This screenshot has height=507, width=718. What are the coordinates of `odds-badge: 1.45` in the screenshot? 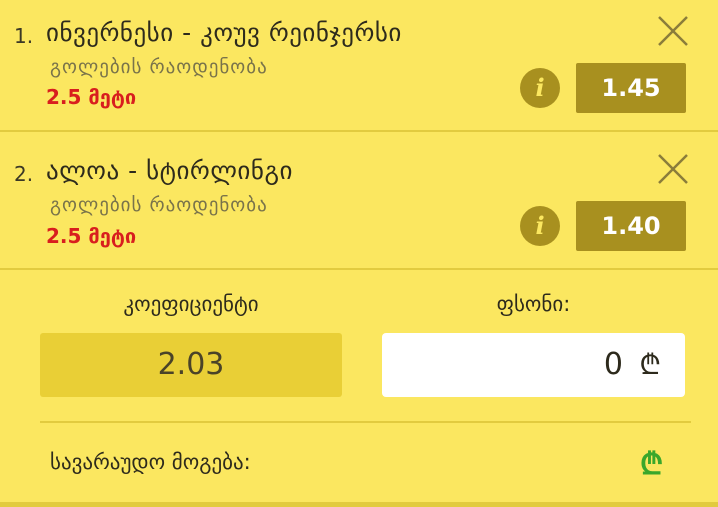 It's located at (631, 88).